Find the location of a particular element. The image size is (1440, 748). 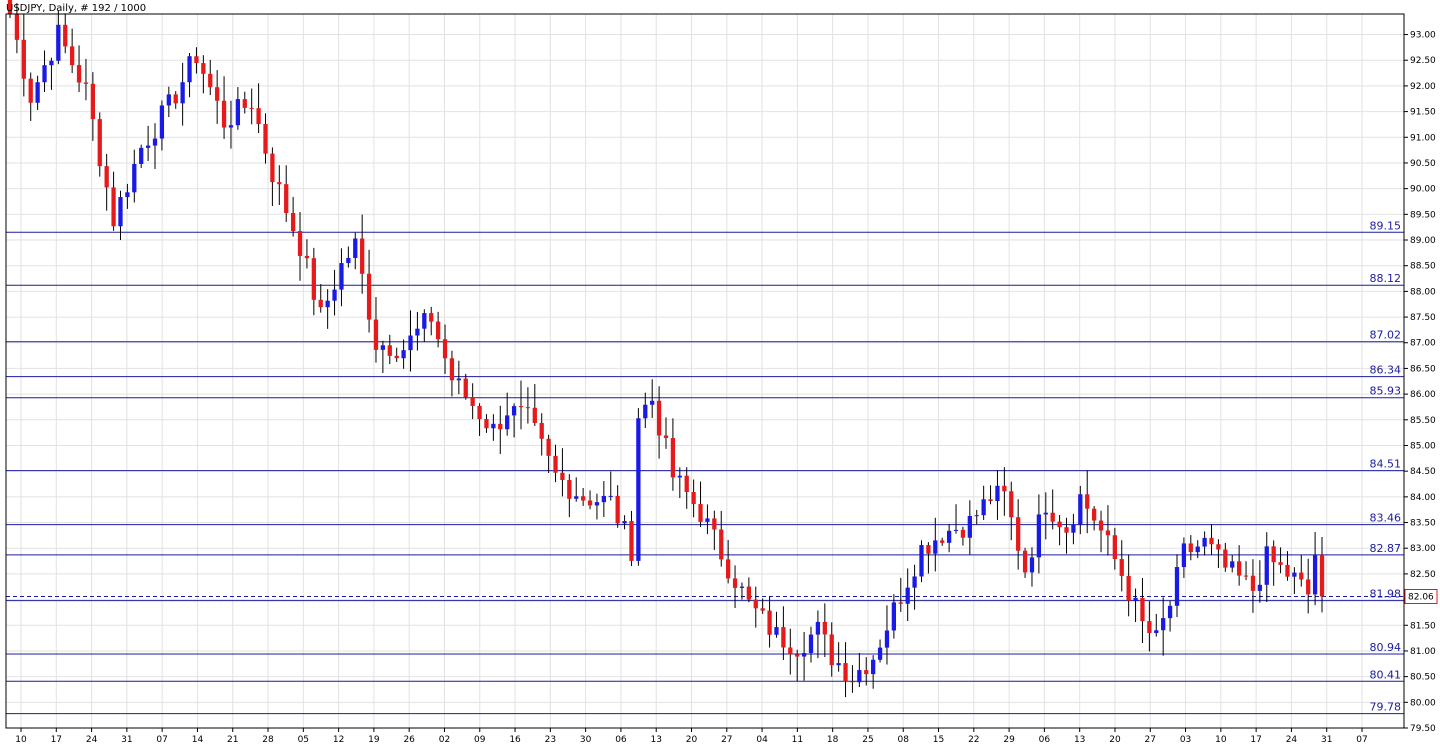

x-tick-label: 23 is located at coordinates (550, 740).